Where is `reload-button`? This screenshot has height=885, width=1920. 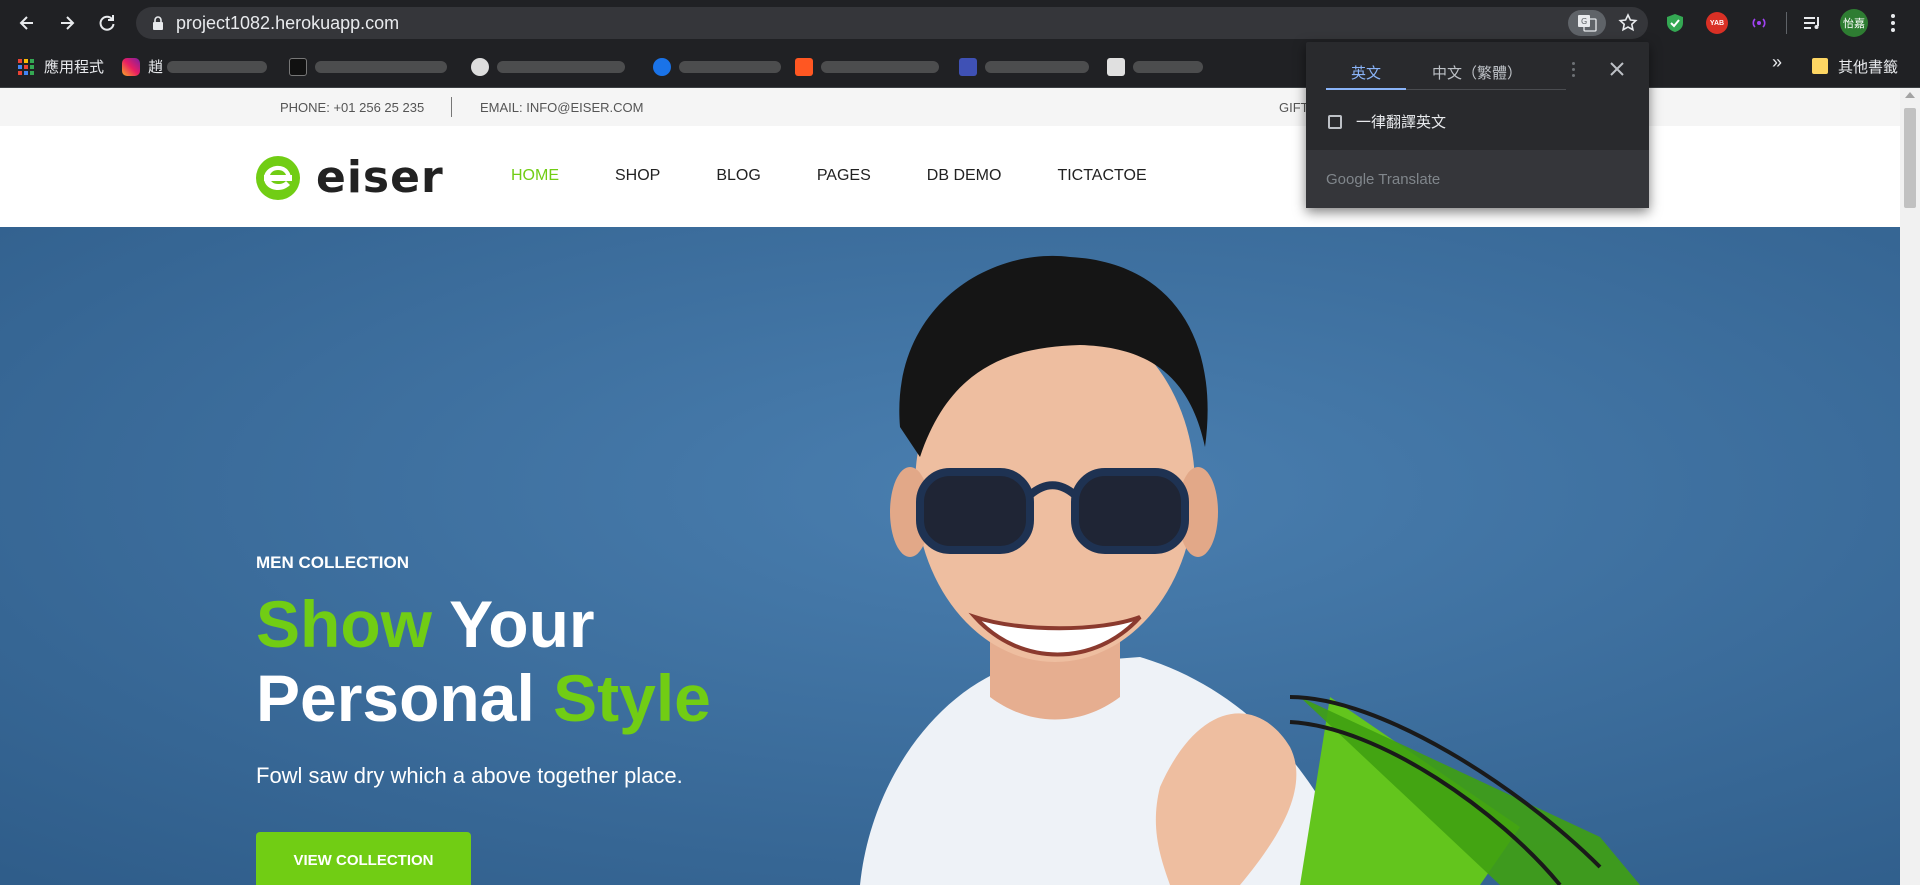 reload-button is located at coordinates (107, 23).